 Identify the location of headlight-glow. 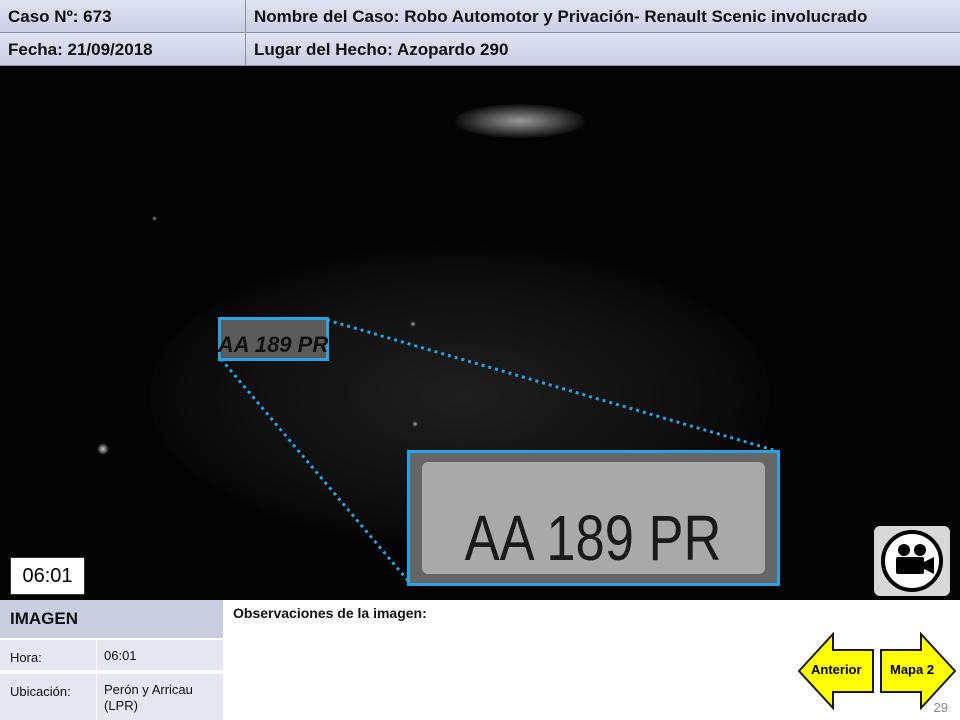
(520, 121).